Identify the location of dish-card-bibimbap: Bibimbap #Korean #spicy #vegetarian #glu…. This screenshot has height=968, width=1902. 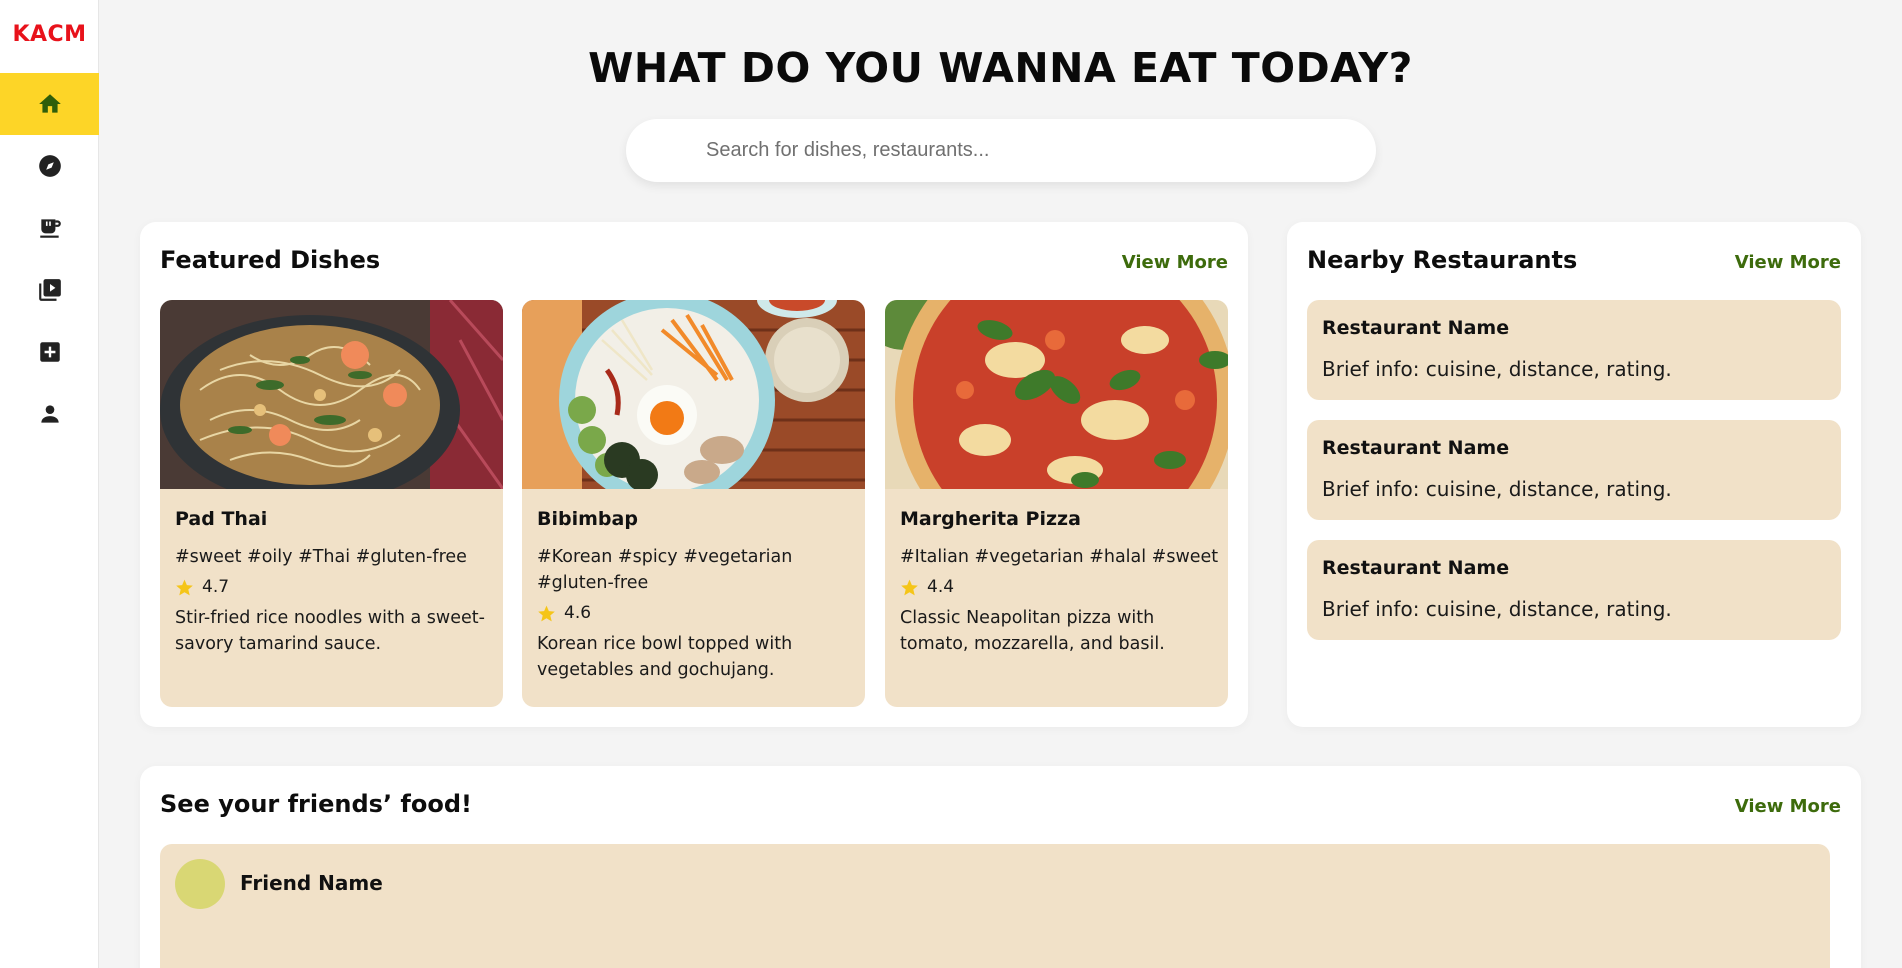
(693, 503).